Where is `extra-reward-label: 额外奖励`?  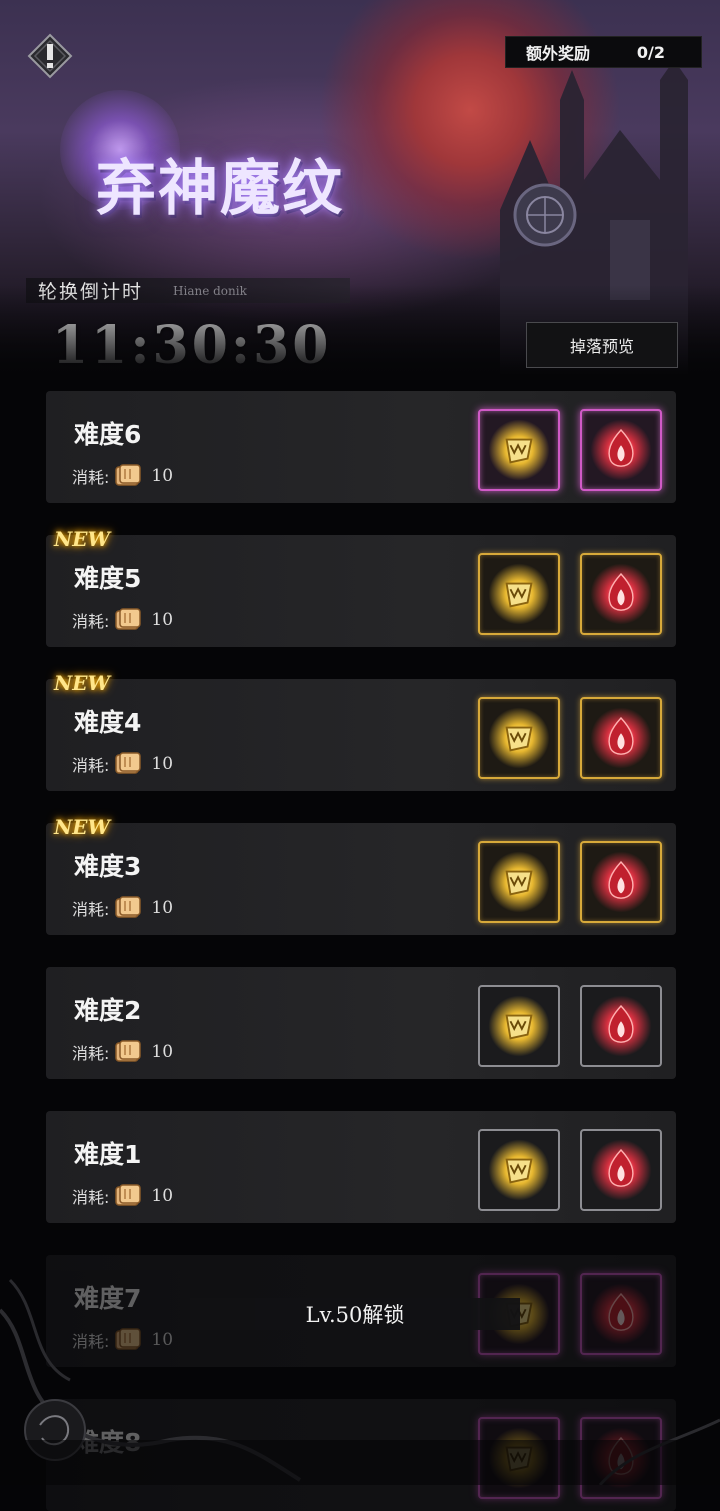 extra-reward-label: 额外奖励 is located at coordinates (558, 53).